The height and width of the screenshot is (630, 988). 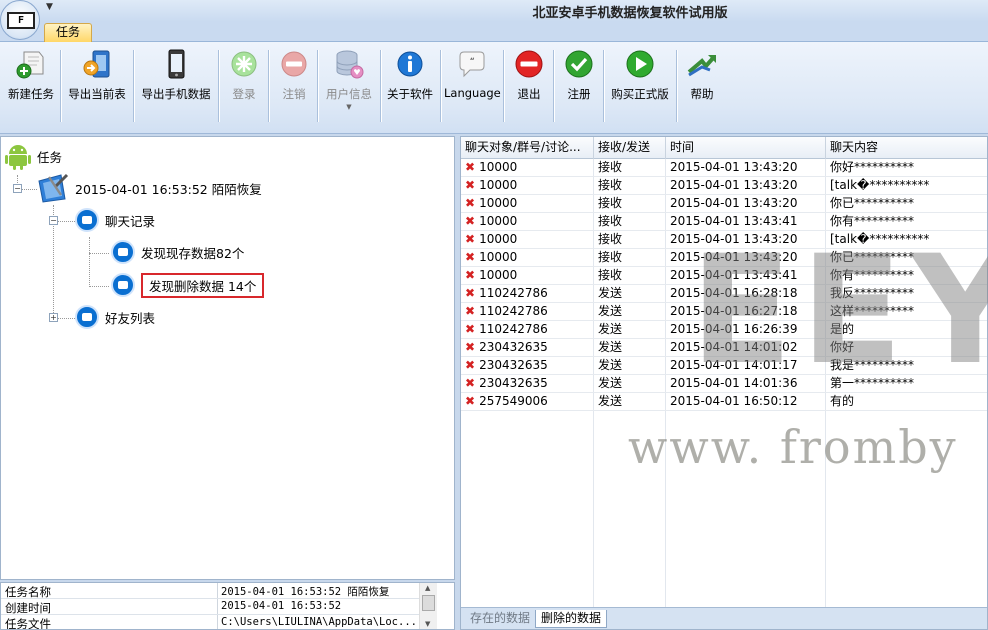 I want to click on tab-deleted-data: 删除的数据, so click(x=571, y=619).